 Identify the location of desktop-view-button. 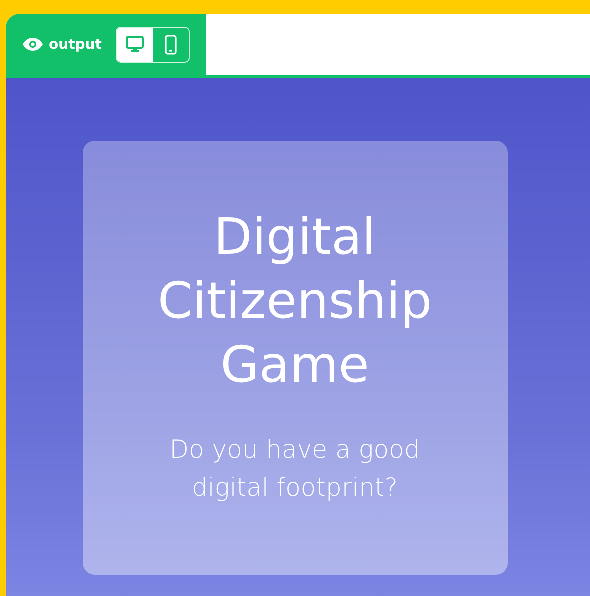
(134, 45).